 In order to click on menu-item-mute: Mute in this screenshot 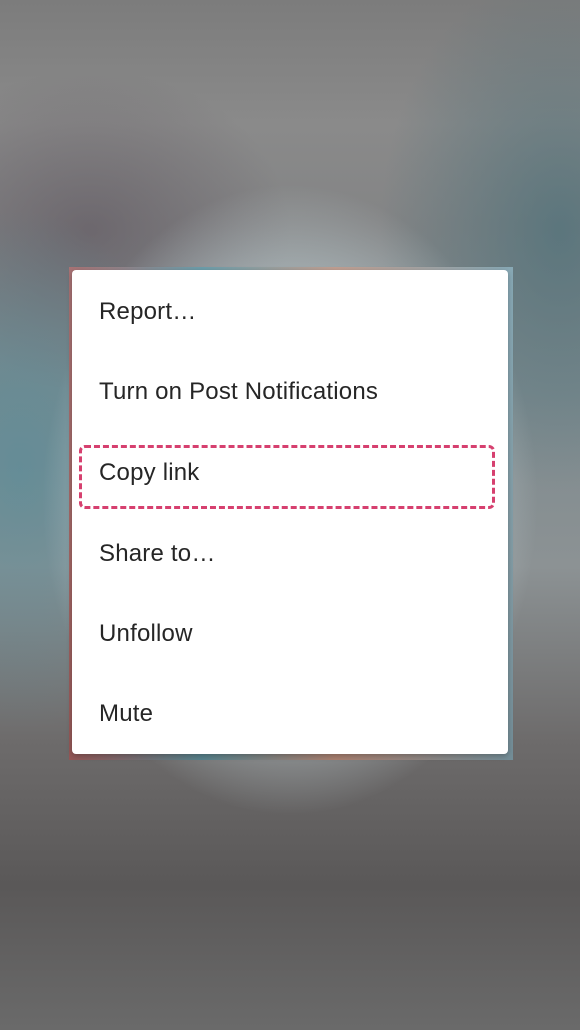, I will do `click(290, 714)`.